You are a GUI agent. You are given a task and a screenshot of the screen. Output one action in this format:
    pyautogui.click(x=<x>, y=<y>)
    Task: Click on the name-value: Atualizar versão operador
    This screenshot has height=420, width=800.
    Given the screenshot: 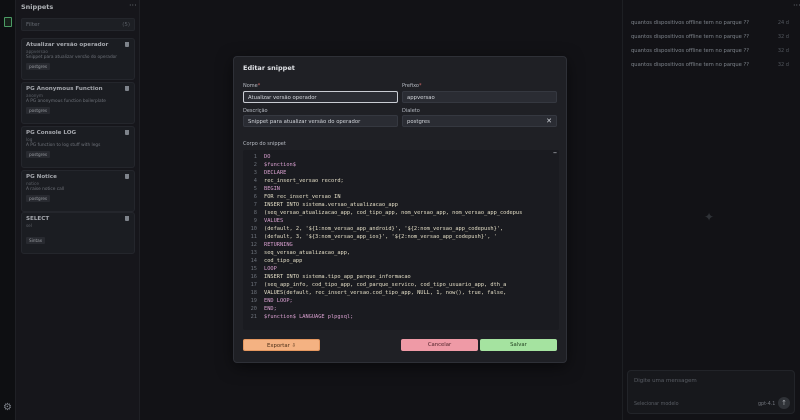 What is the action you would take?
    pyautogui.click(x=282, y=97)
    